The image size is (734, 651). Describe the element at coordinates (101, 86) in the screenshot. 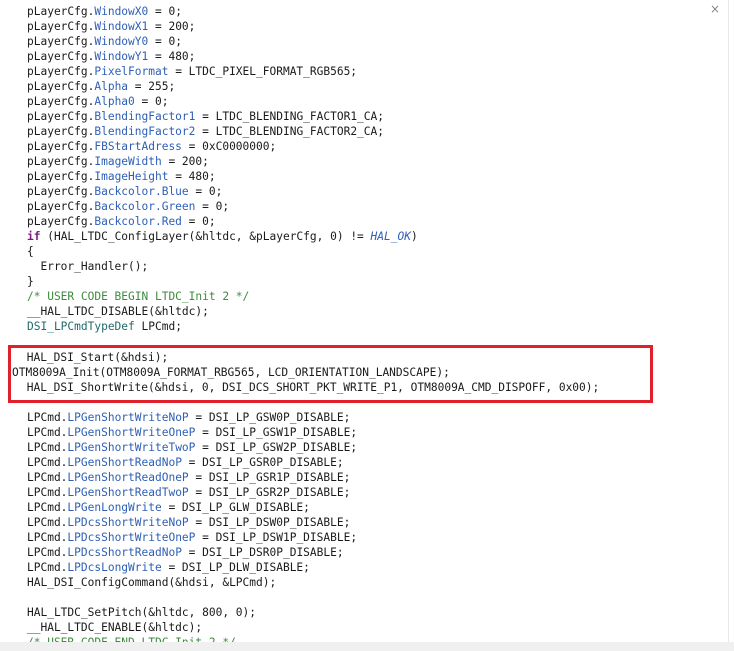

I see `code-line: pLayerCfg.Alpha = 255;` at that location.